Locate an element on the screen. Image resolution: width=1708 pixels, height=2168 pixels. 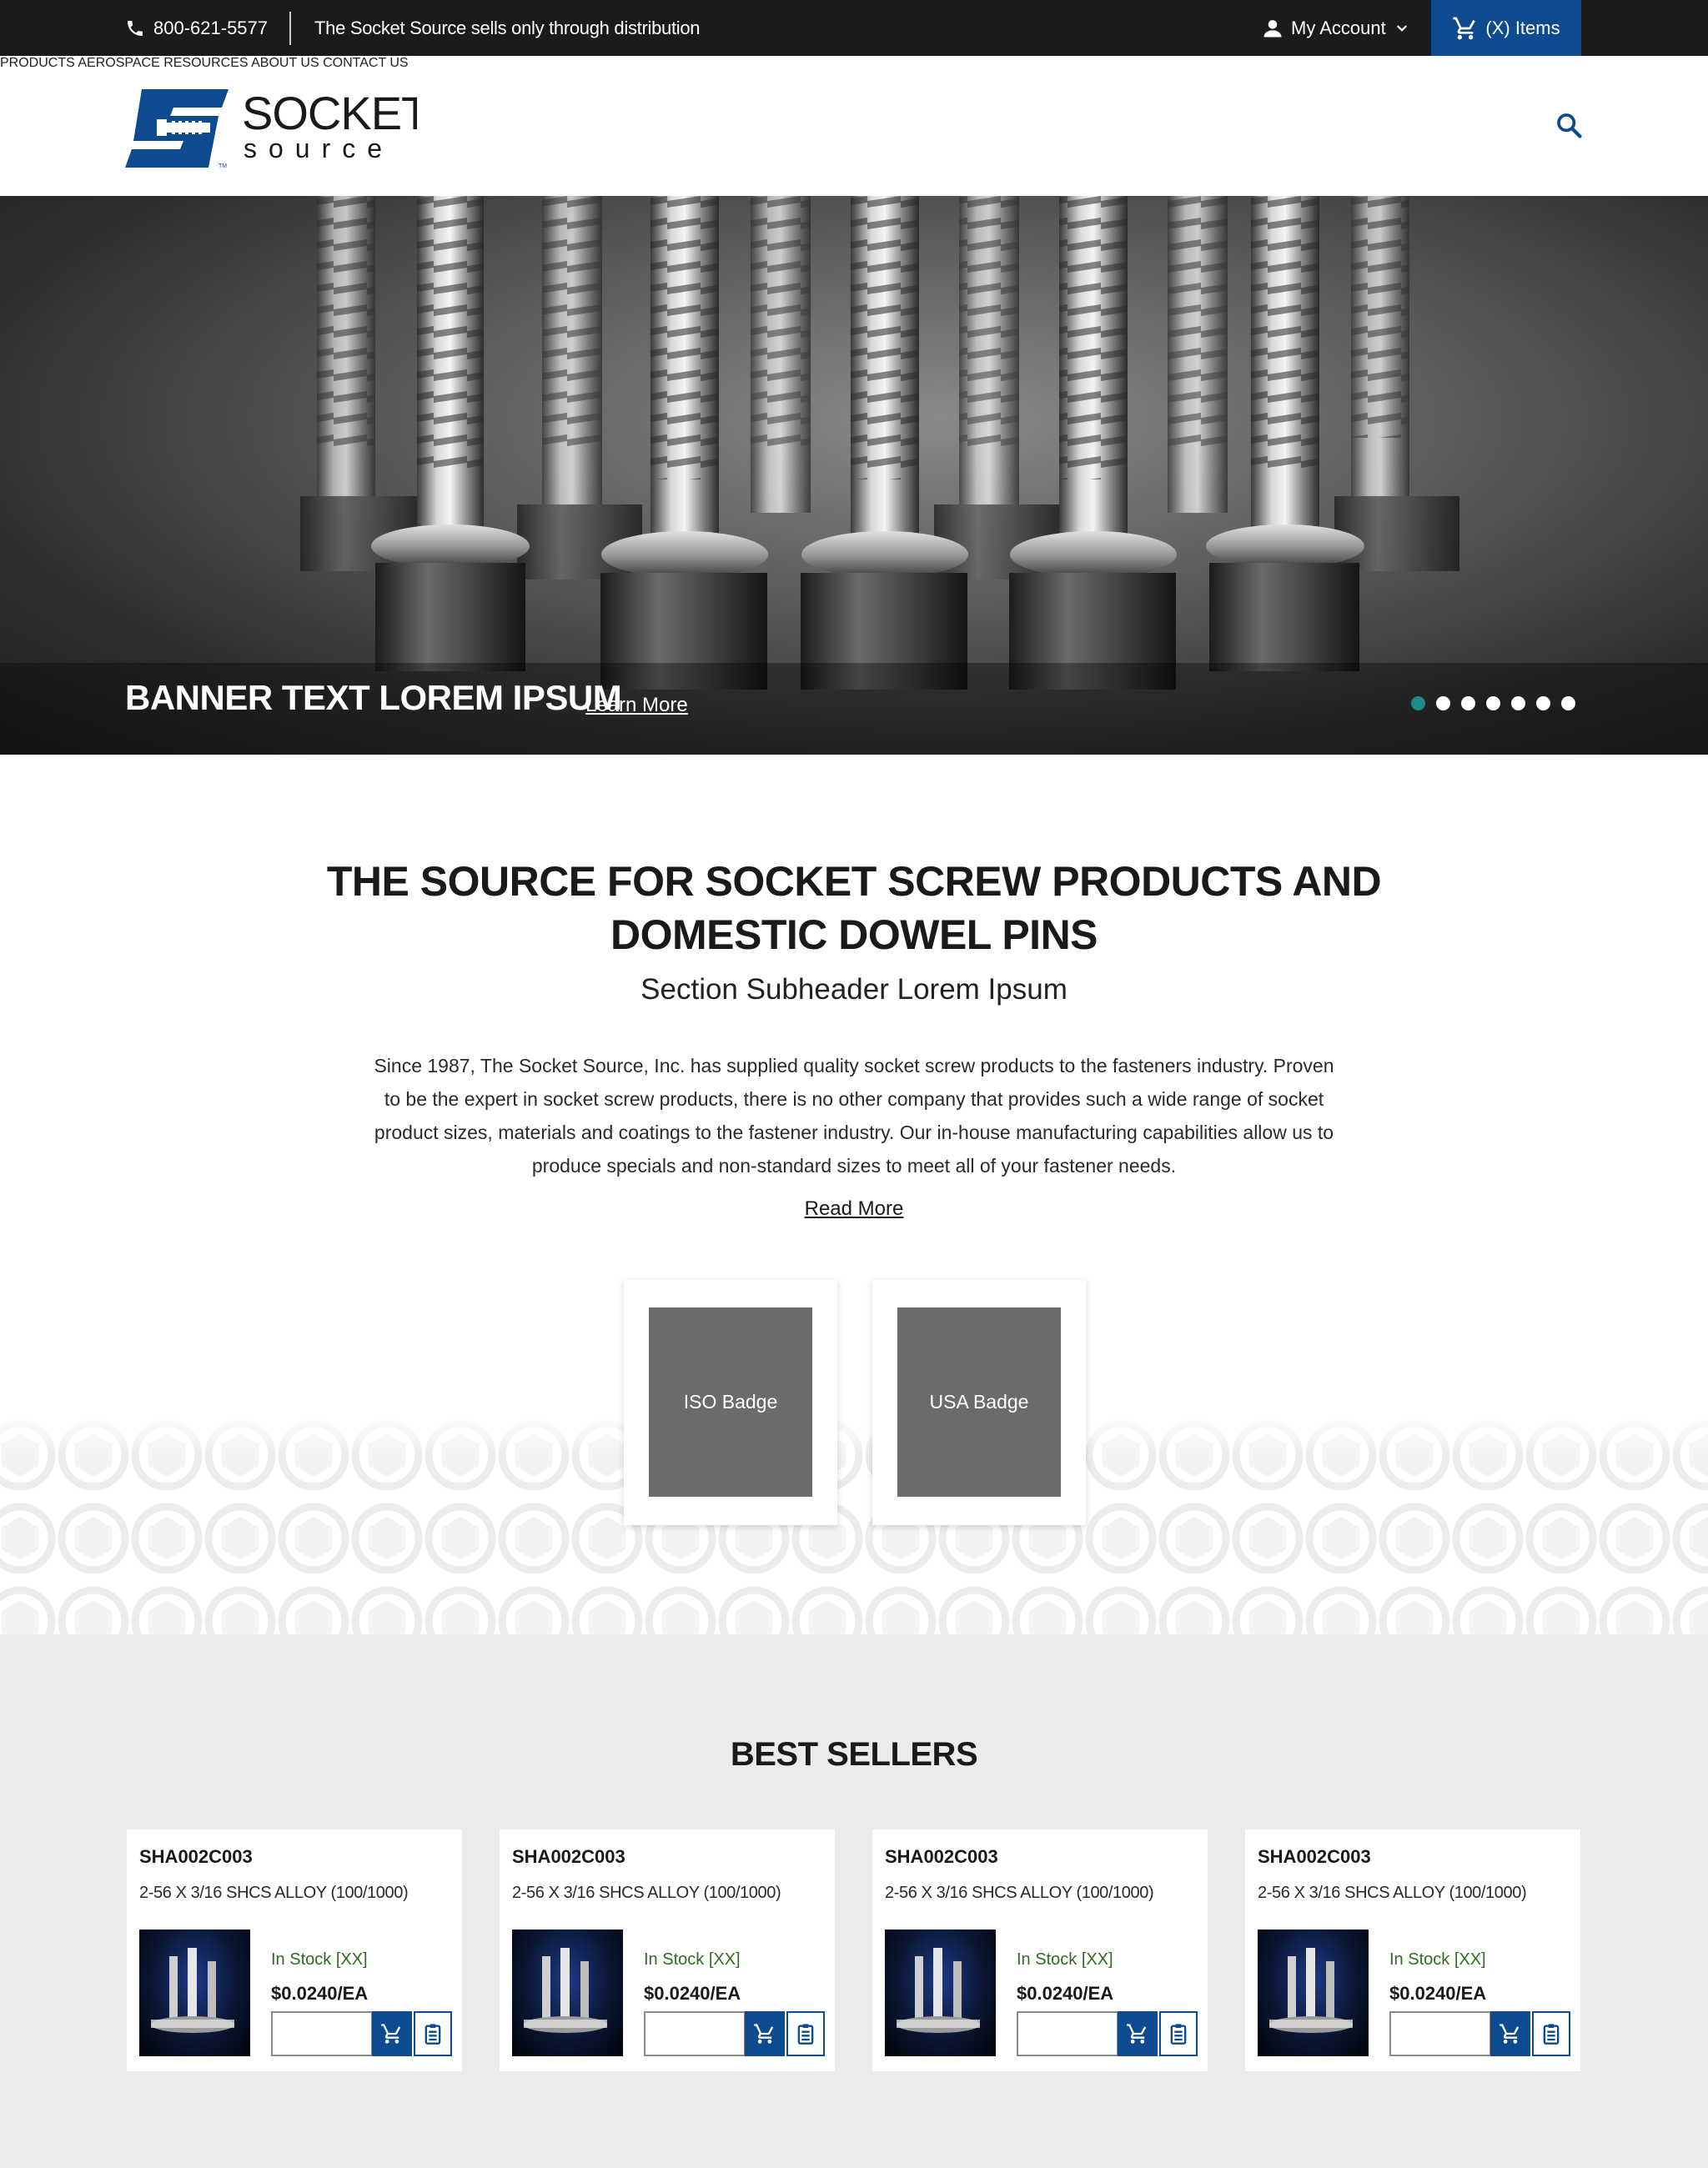
cart-button: (X) Items is located at coordinates (1506, 28).